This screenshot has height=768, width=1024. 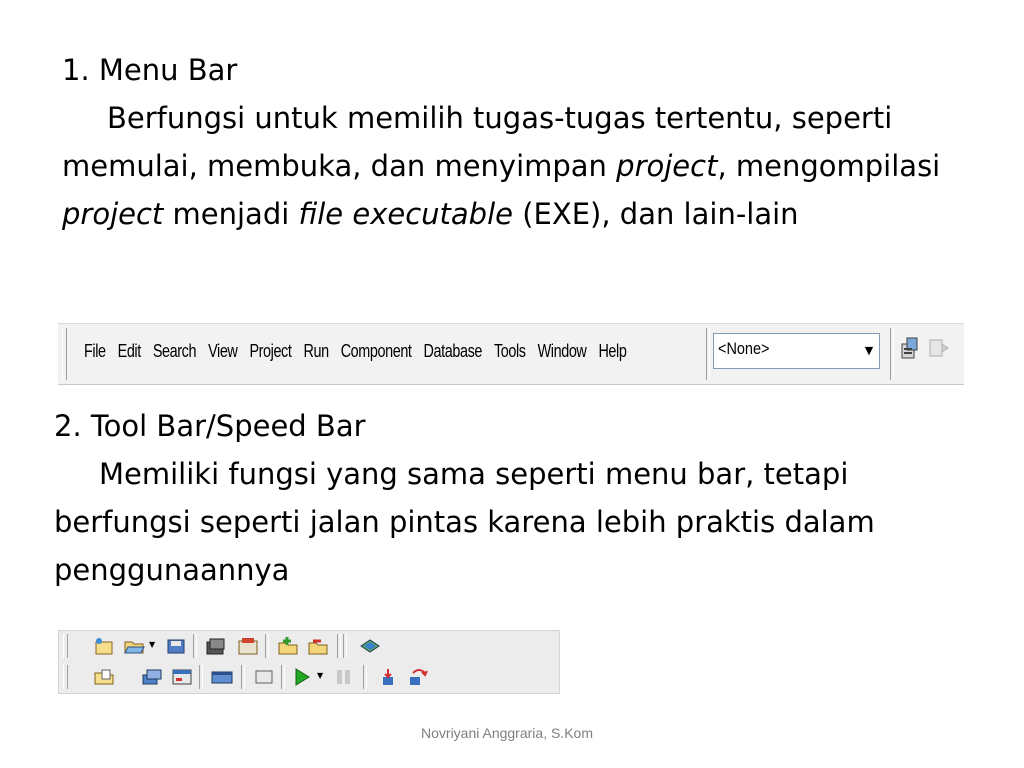 What do you see at coordinates (829, 166) in the screenshot?
I see `description-text: , mengompilasi` at bounding box center [829, 166].